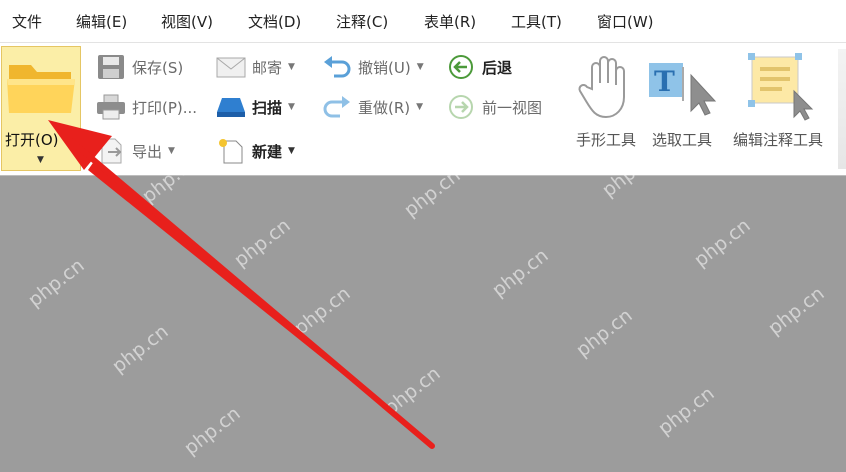 This screenshot has height=472, width=846. I want to click on redo-label: 重做(R), so click(384, 107).